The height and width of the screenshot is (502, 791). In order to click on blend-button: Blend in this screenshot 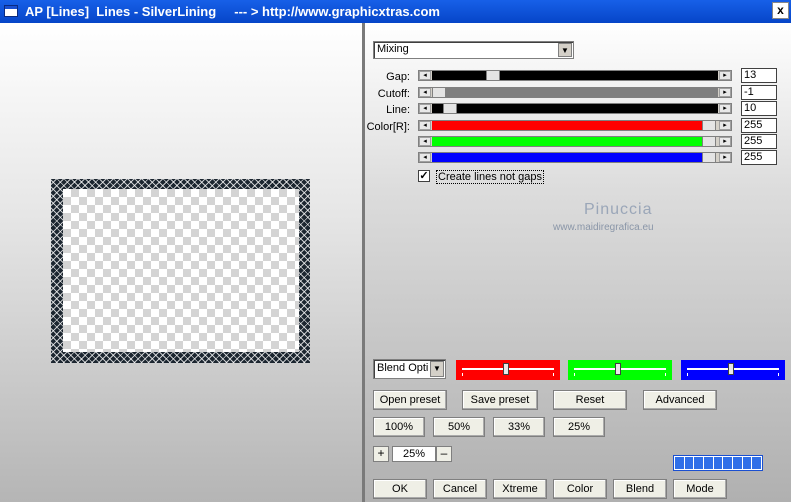, I will do `click(640, 489)`.